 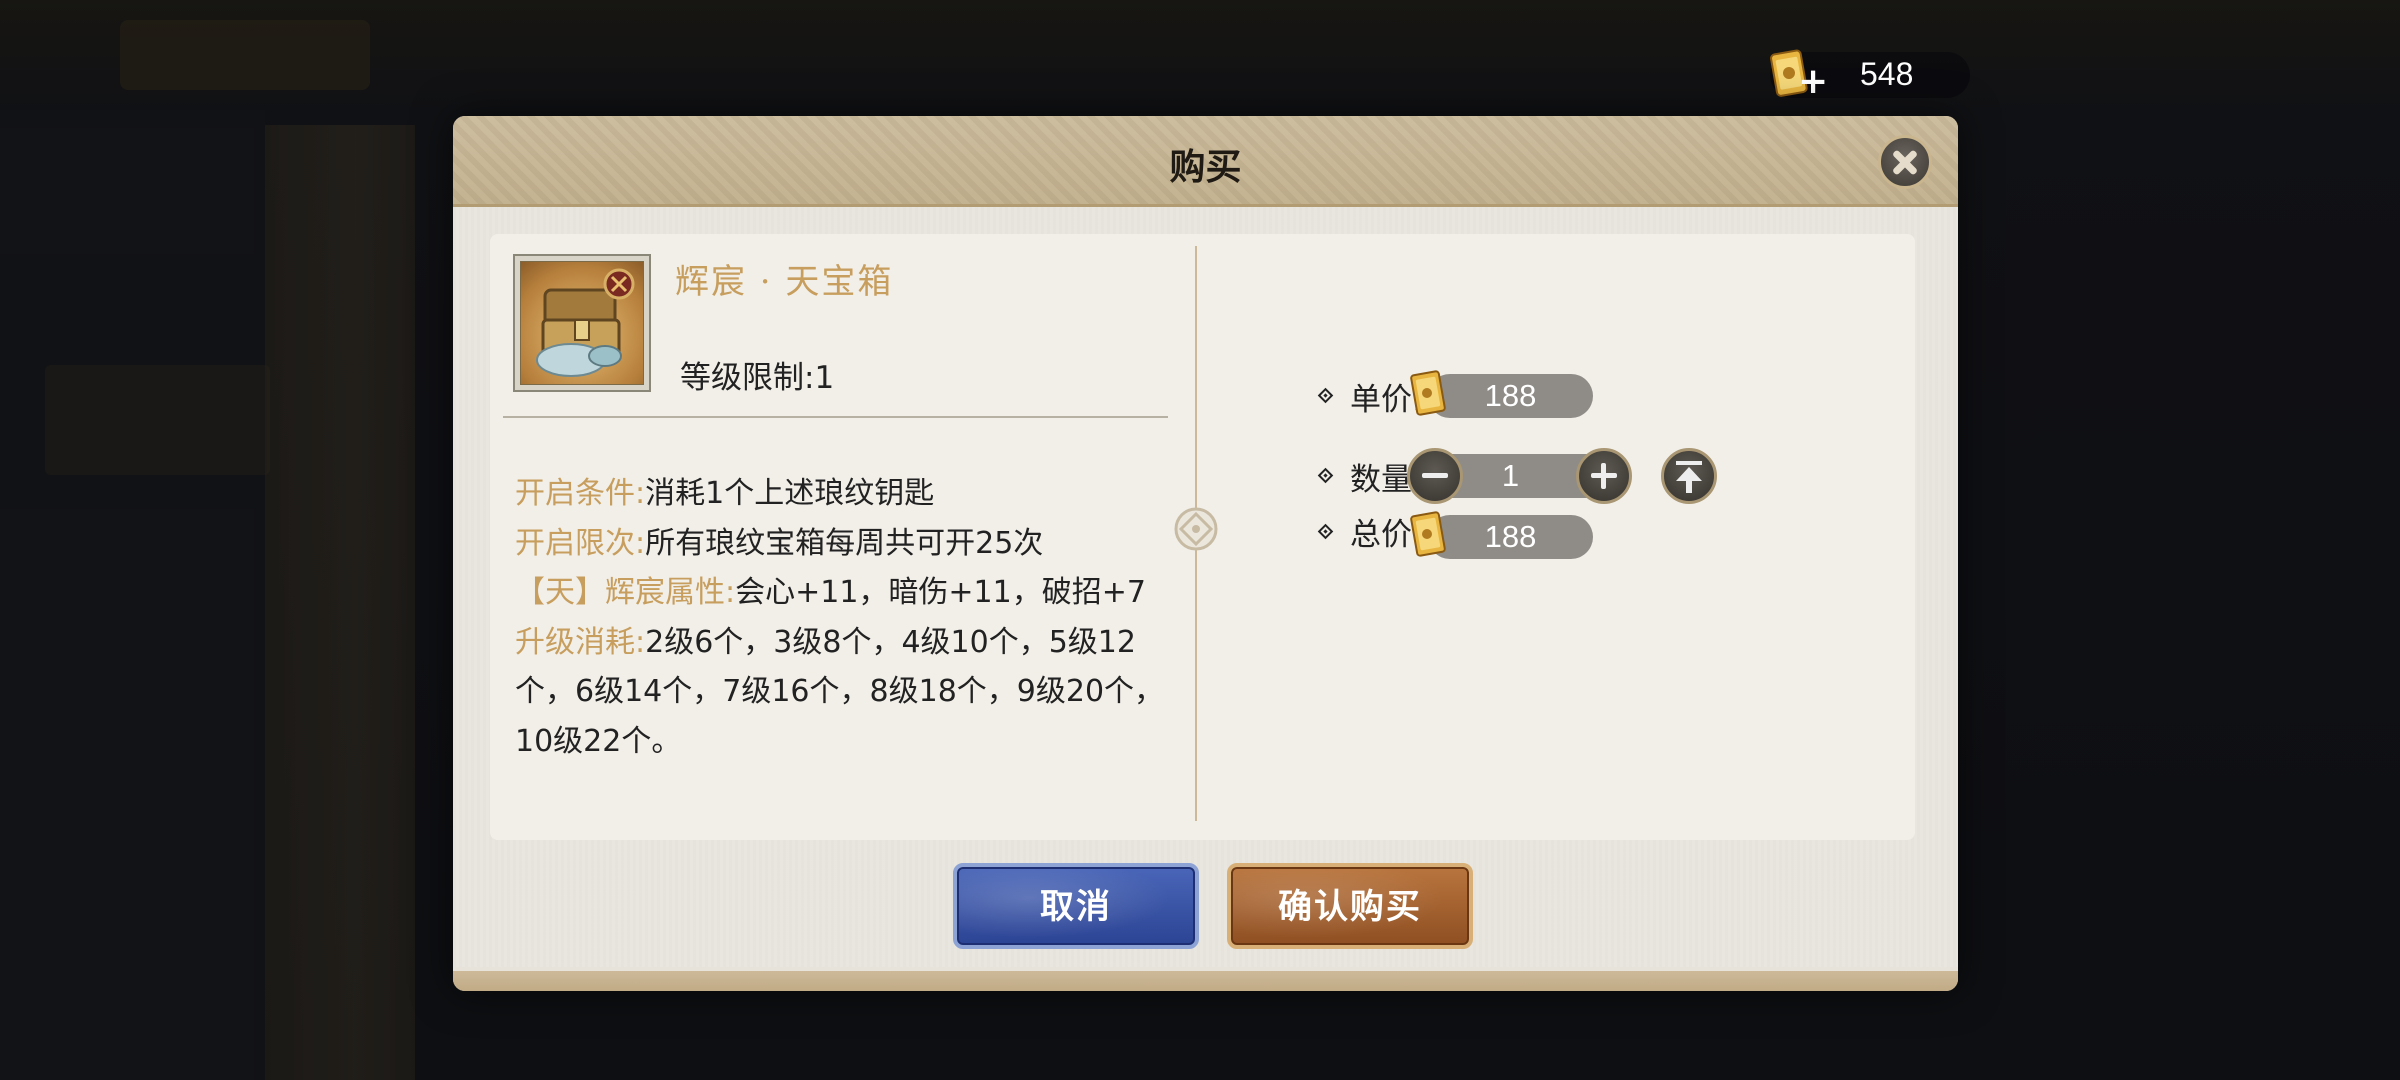 I want to click on max-icon, so click(x=1689, y=463).